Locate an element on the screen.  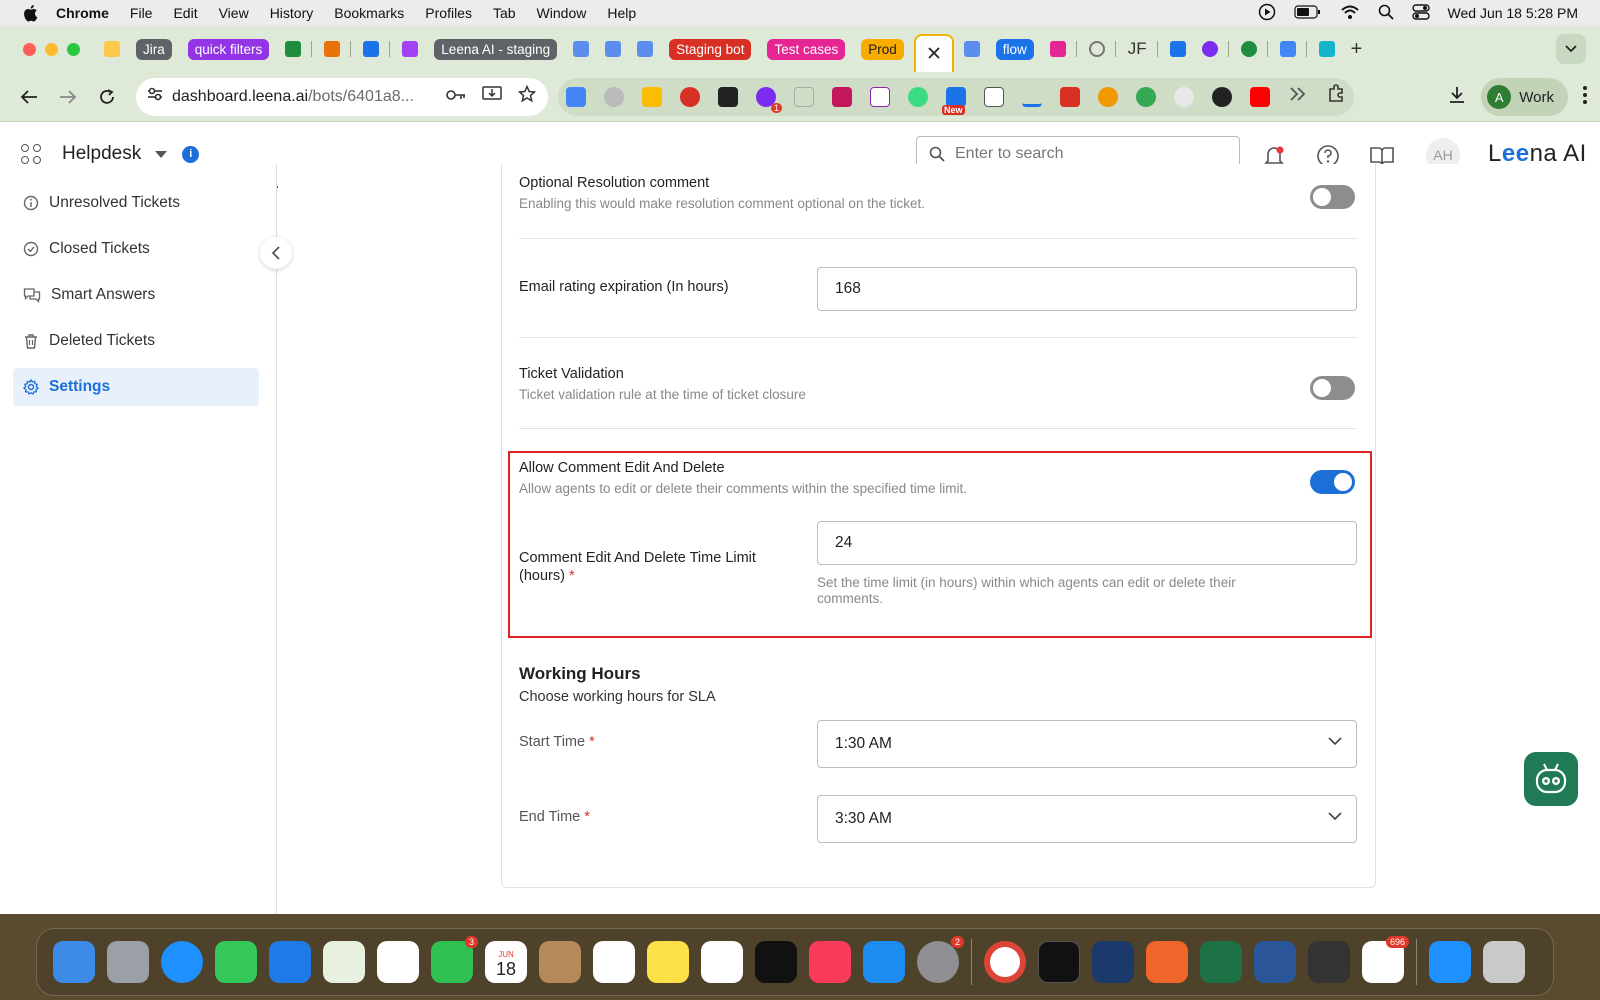
apple-icon is located at coordinates (32, 13).